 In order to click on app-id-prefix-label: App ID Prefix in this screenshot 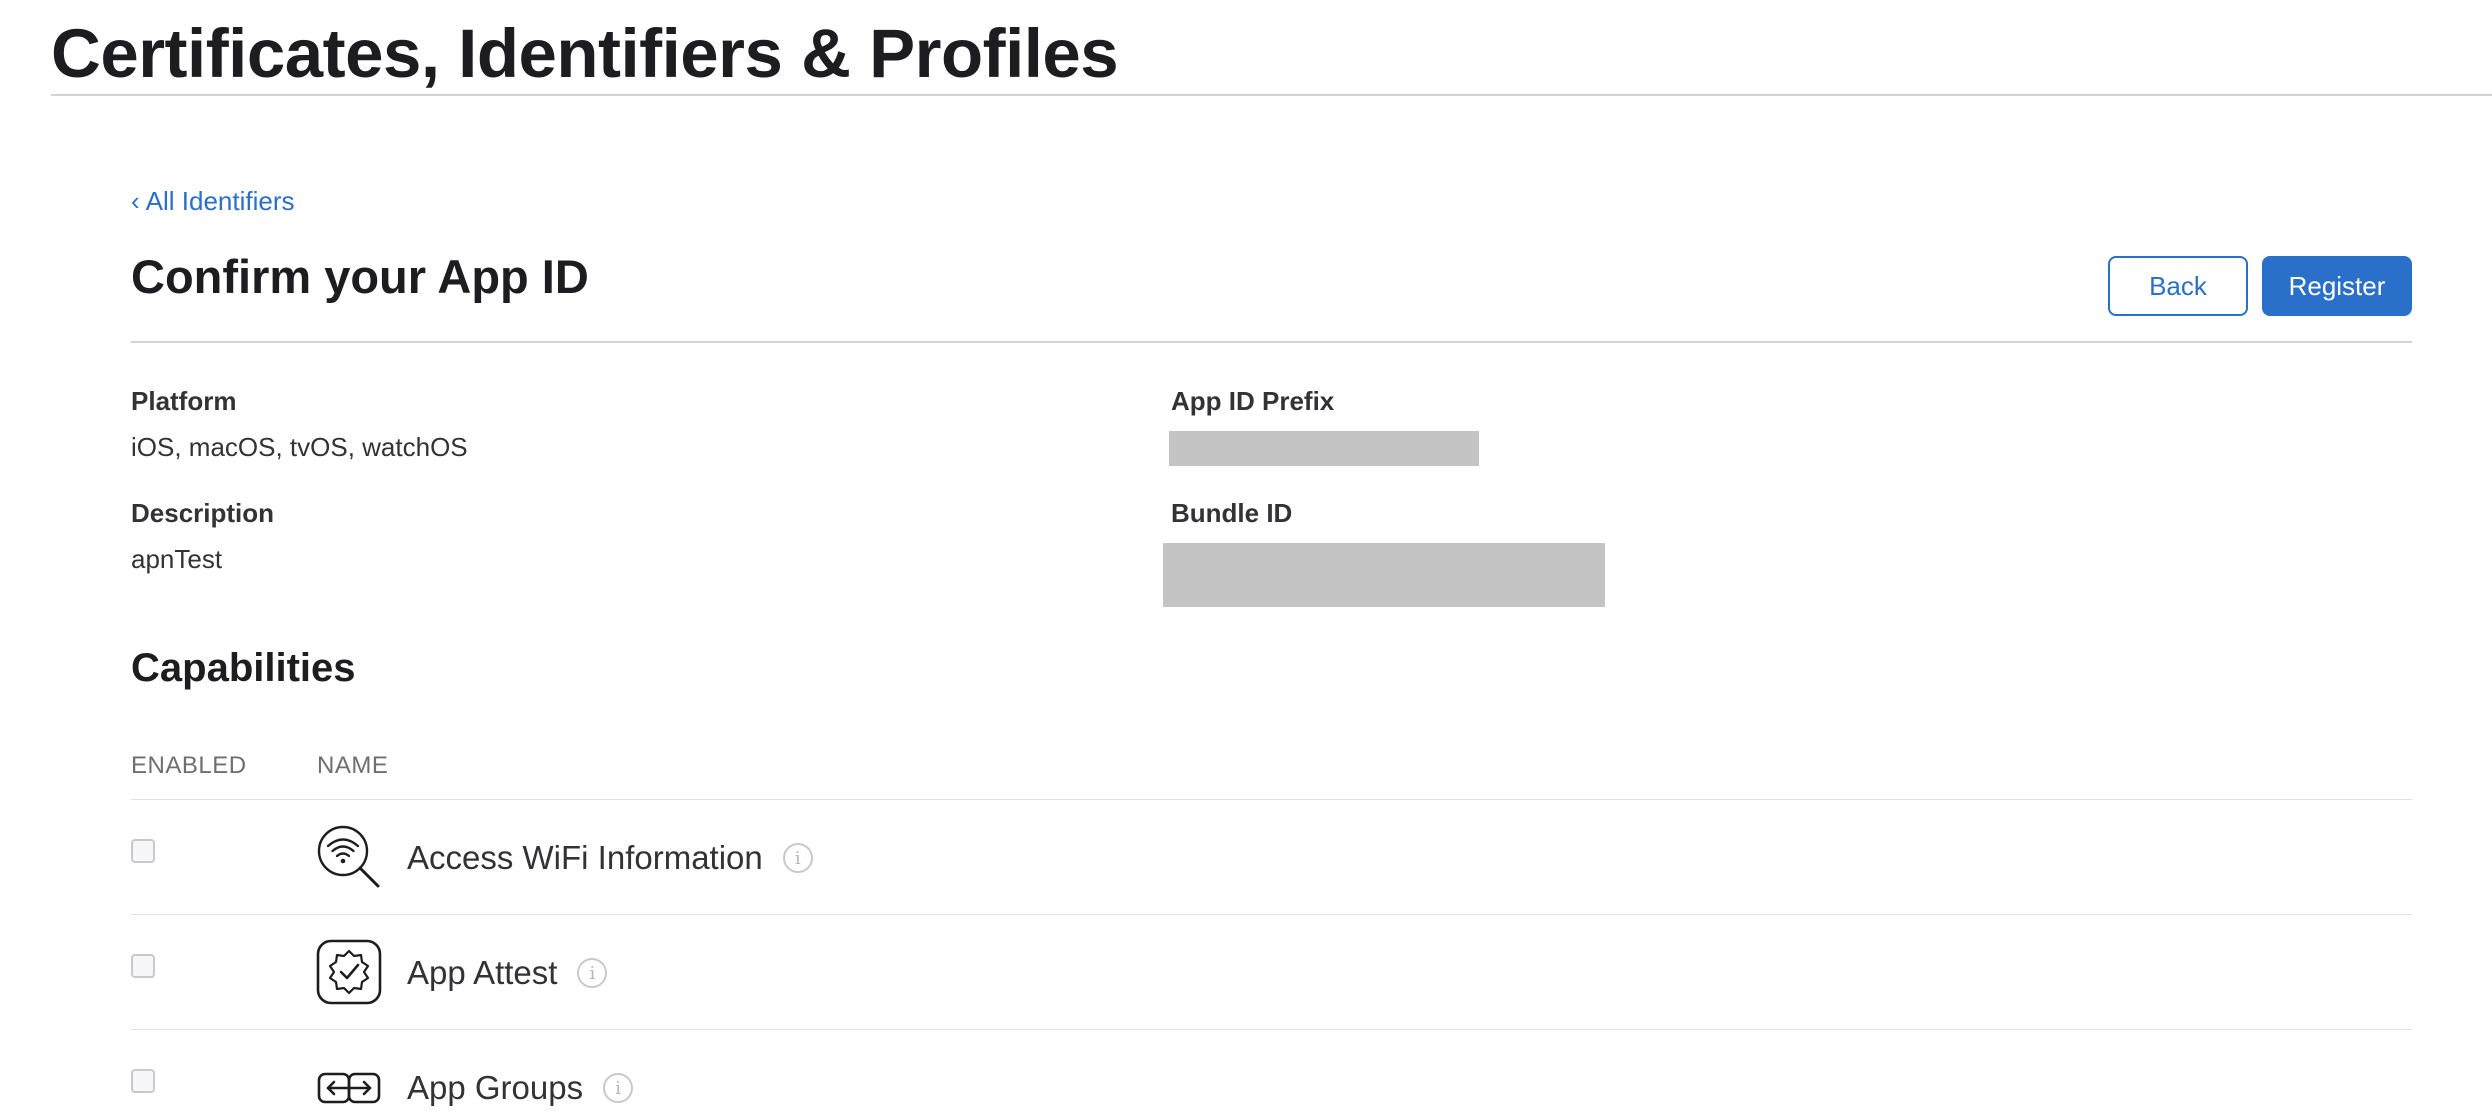, I will do `click(1253, 401)`.